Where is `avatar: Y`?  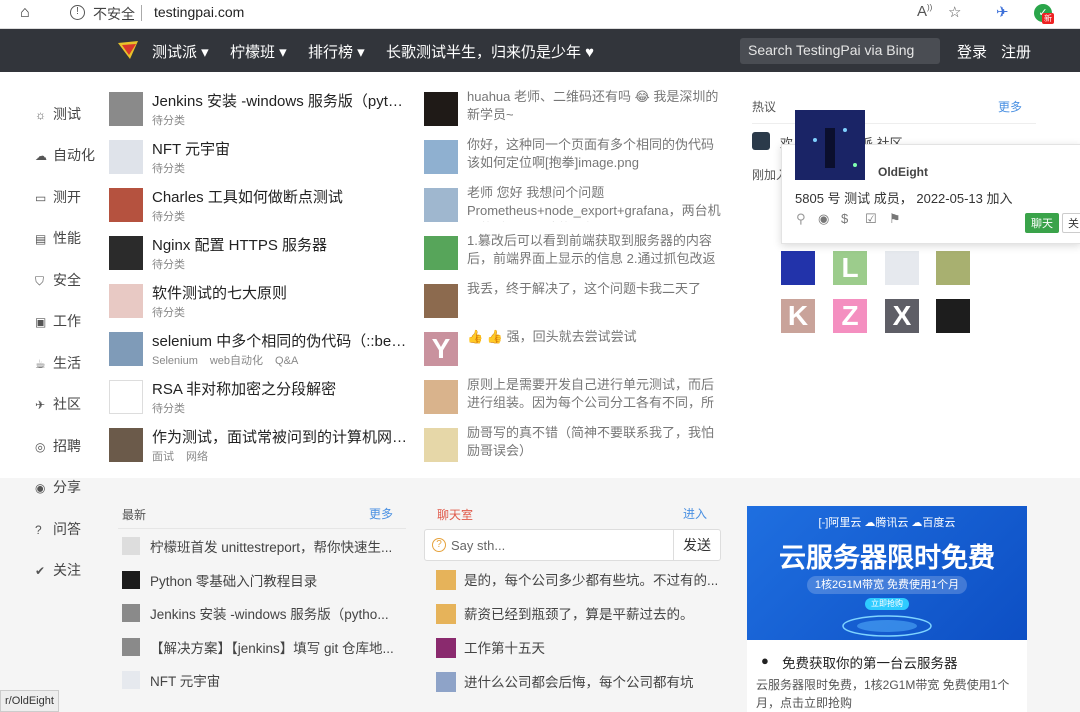
avatar: Y is located at coordinates (441, 349).